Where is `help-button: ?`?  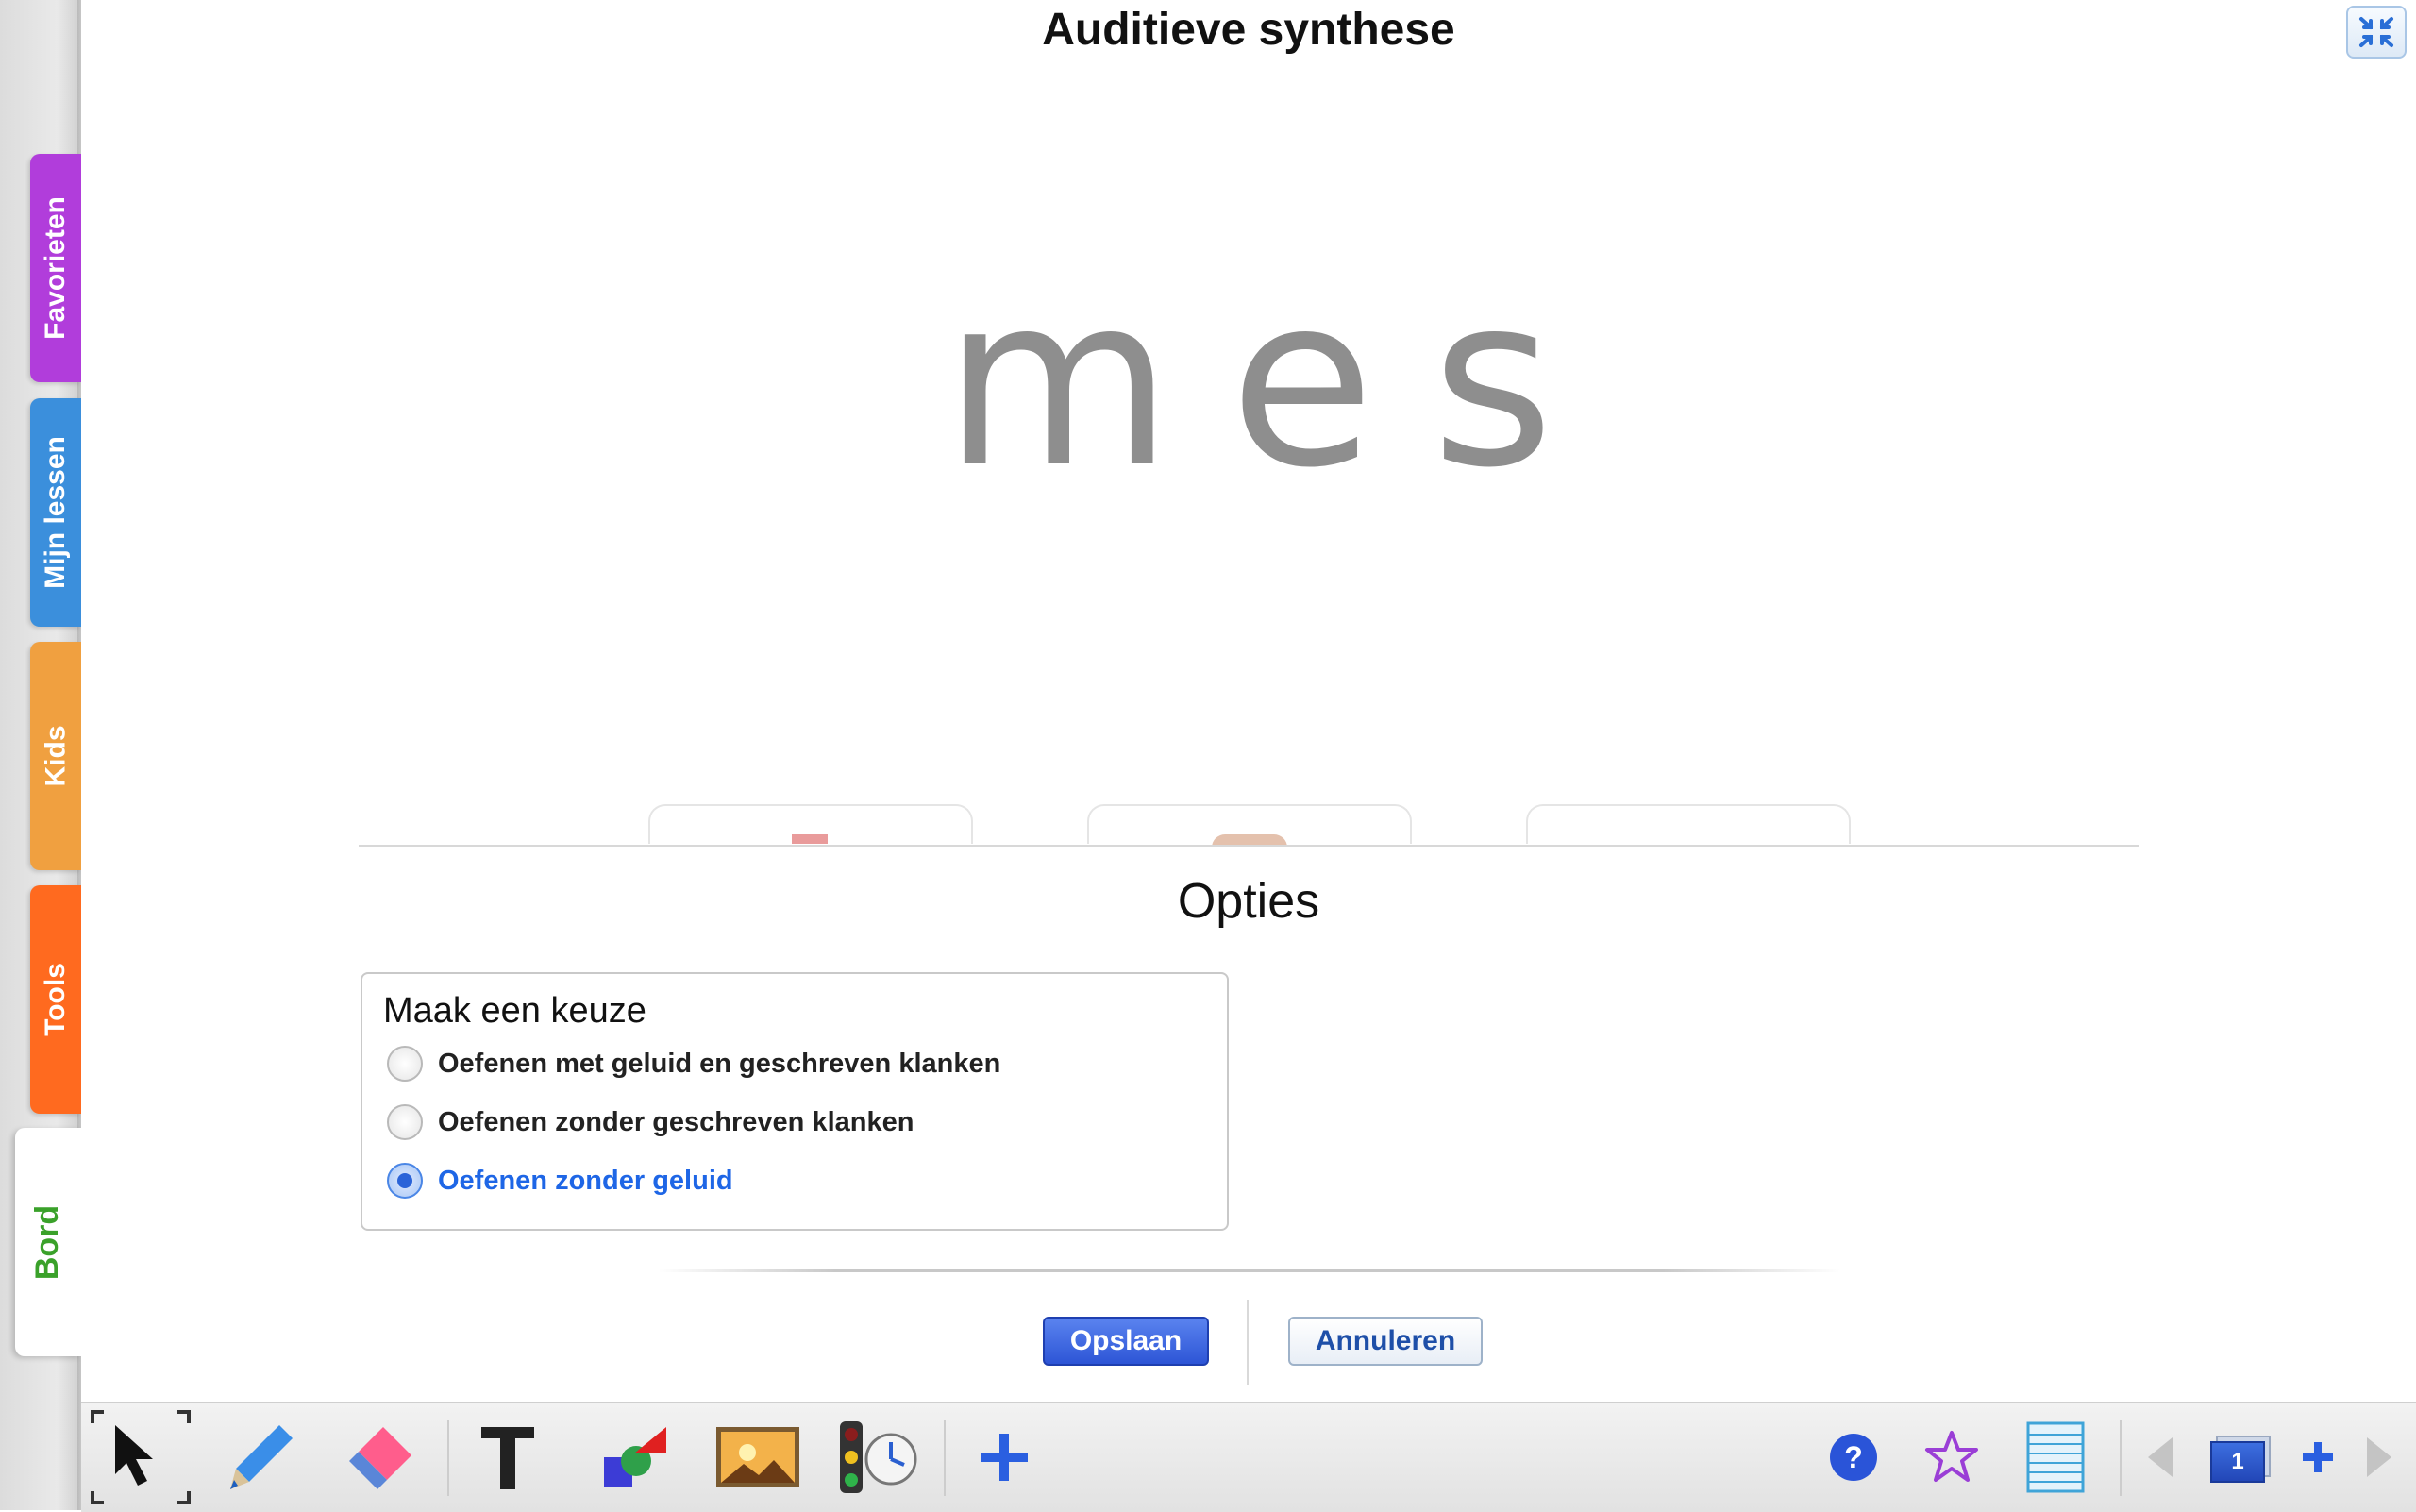
help-button: ? is located at coordinates (1853, 1457).